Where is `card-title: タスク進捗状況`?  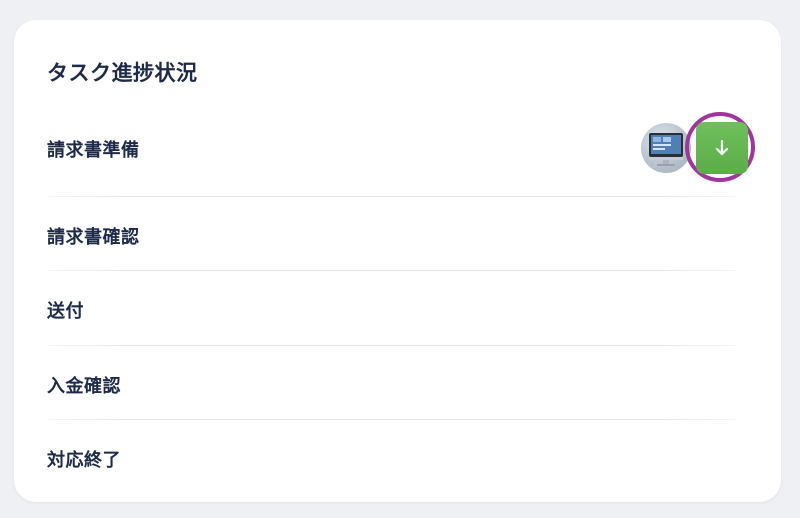 card-title: タスク進捗状況 is located at coordinates (122, 73).